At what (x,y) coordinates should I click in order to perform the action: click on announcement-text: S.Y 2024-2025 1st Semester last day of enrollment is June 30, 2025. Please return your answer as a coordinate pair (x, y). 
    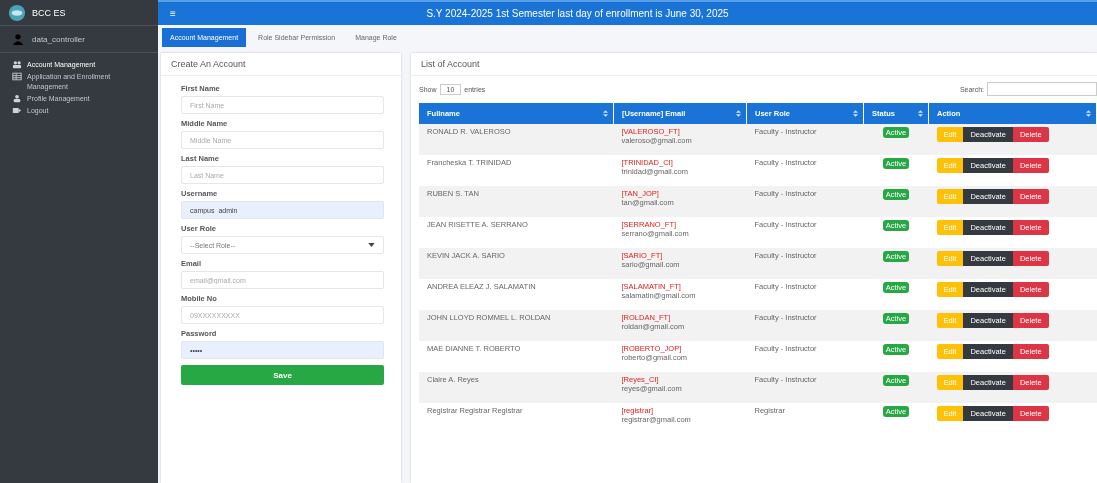
    Looking at the image, I should click on (577, 13).